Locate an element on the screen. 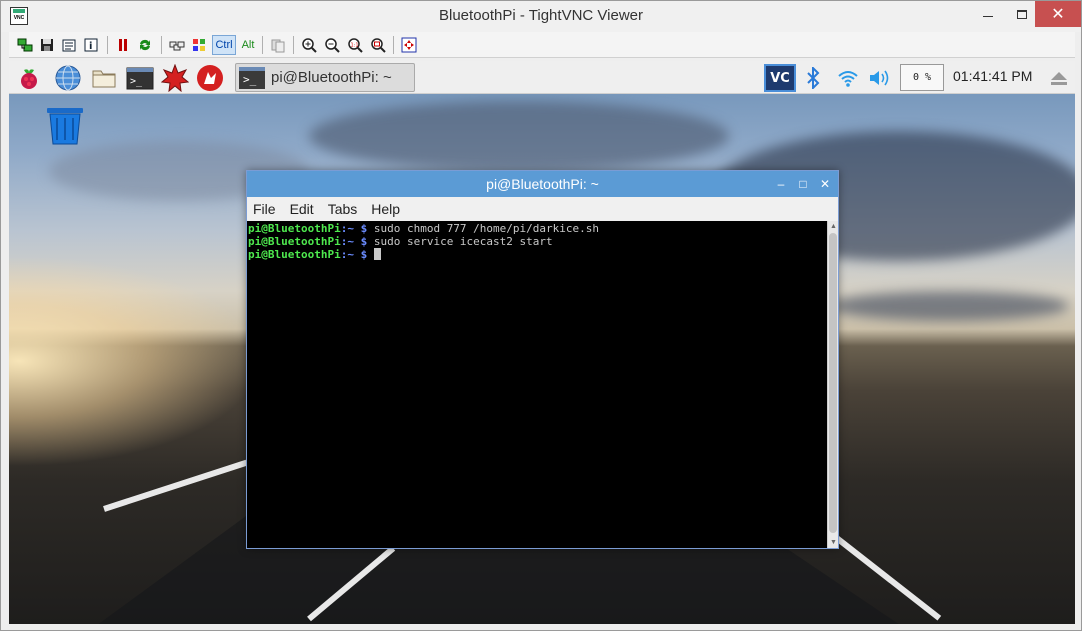  zoom-100-button: 1:1 is located at coordinates (355, 45).